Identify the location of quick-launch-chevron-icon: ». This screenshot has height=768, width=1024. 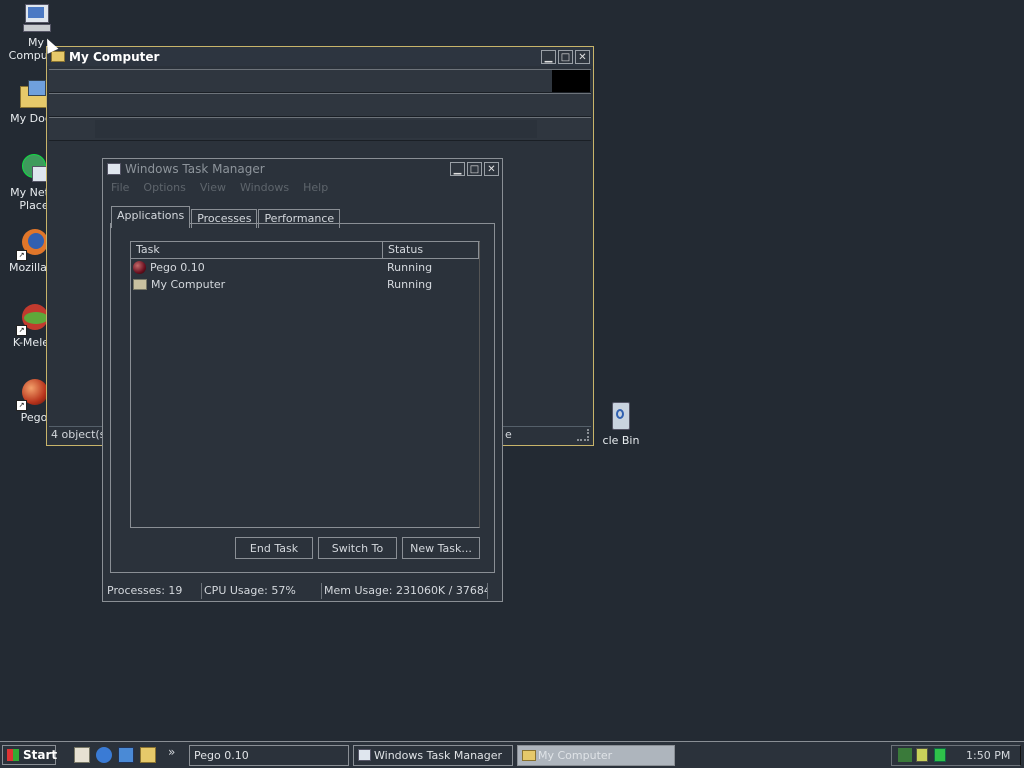
(171, 752).